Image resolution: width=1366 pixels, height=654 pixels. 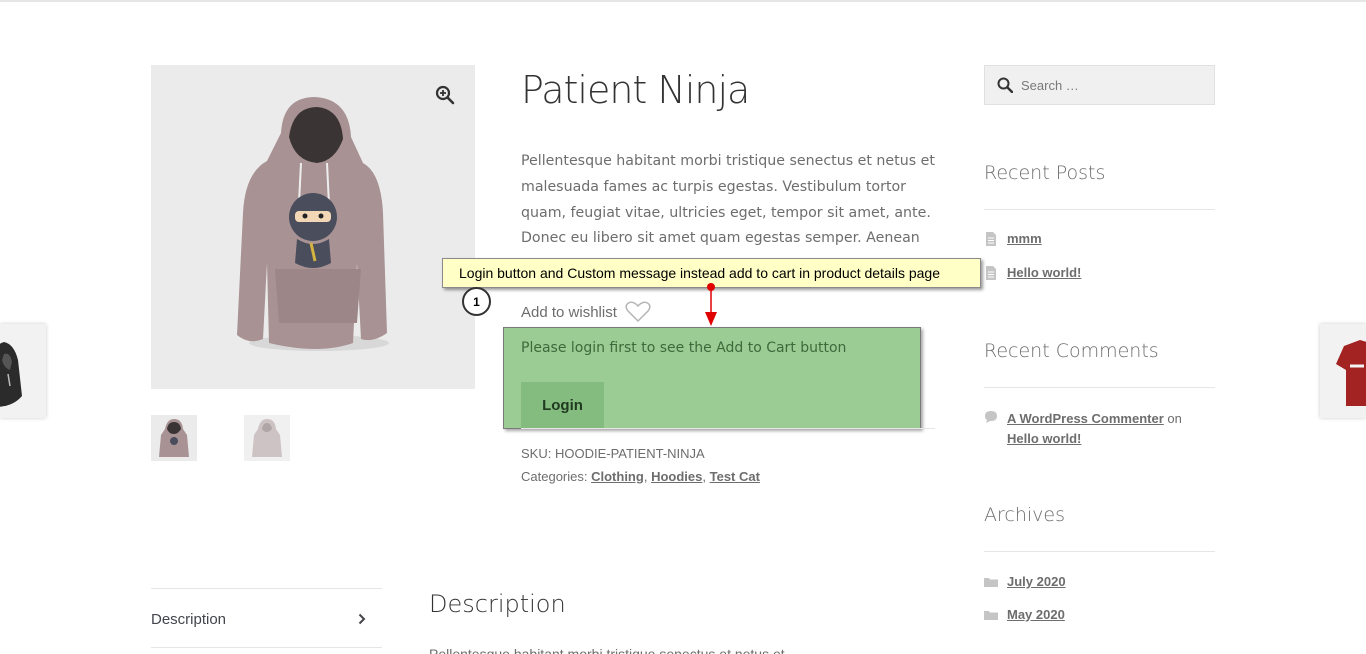 I want to click on annotation-arrow, so click(x=711, y=304).